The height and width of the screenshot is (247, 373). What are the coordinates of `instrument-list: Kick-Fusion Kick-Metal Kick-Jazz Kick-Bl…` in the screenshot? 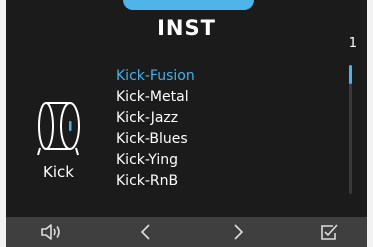 It's located at (155, 129).